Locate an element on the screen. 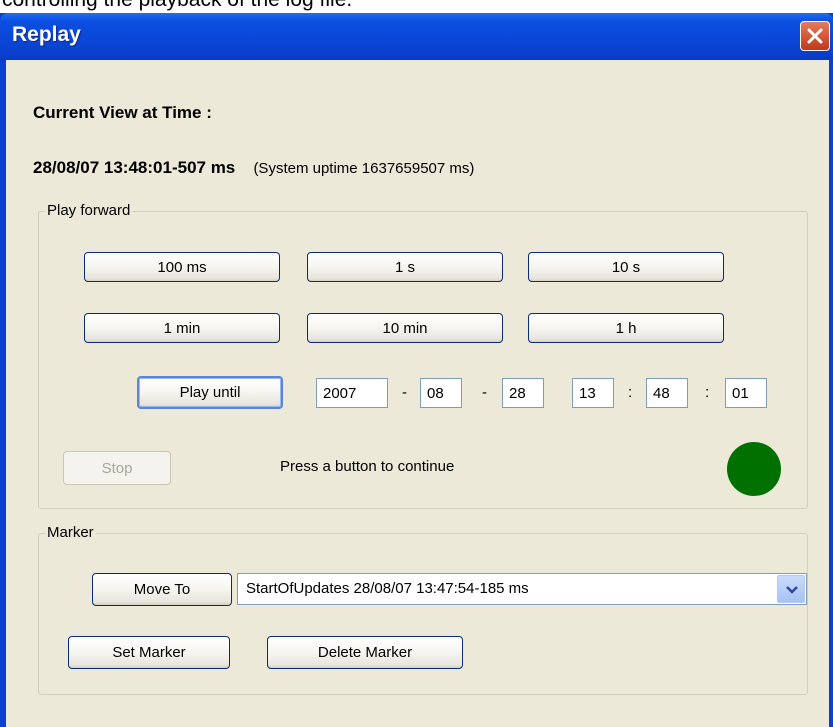 This screenshot has width=833, height=727. system-uptime: (System uptime 1637659507 ms) is located at coordinates (364, 168).